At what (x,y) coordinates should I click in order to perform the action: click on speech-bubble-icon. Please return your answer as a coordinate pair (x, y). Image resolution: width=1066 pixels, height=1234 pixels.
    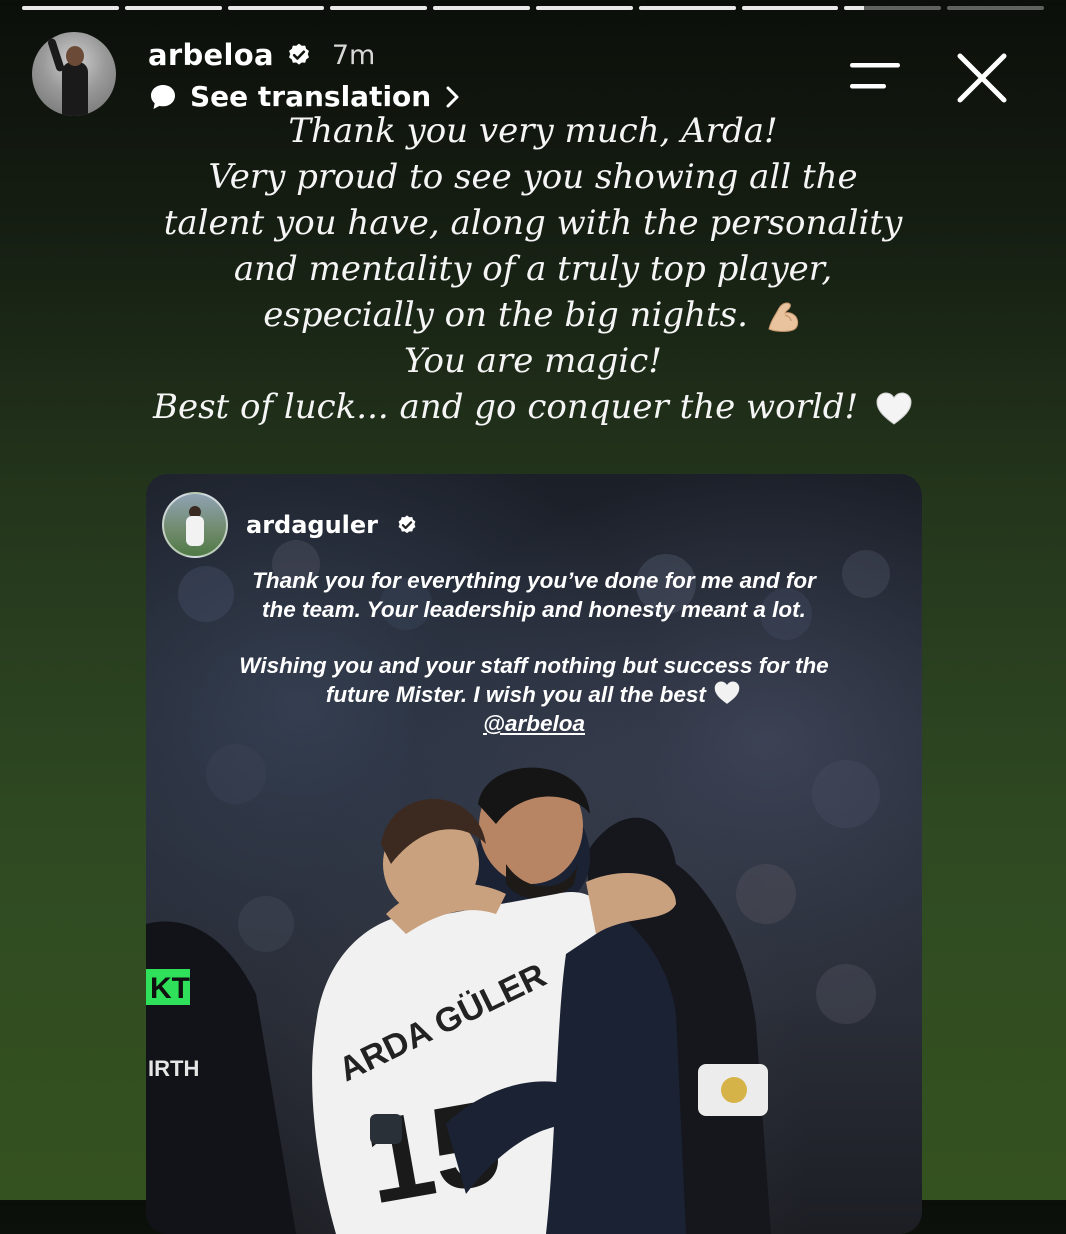
    Looking at the image, I should click on (163, 96).